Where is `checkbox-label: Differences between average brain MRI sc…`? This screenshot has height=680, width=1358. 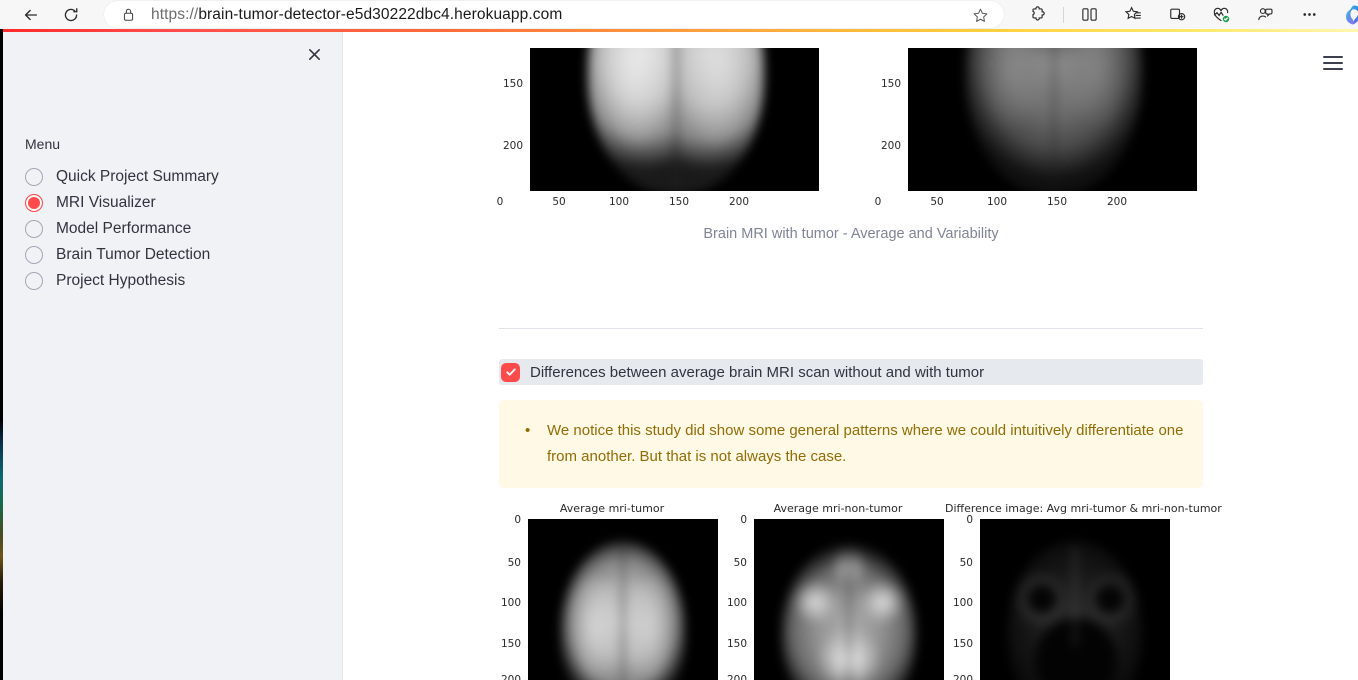 checkbox-label: Differences between average brain MRI sc… is located at coordinates (757, 372).